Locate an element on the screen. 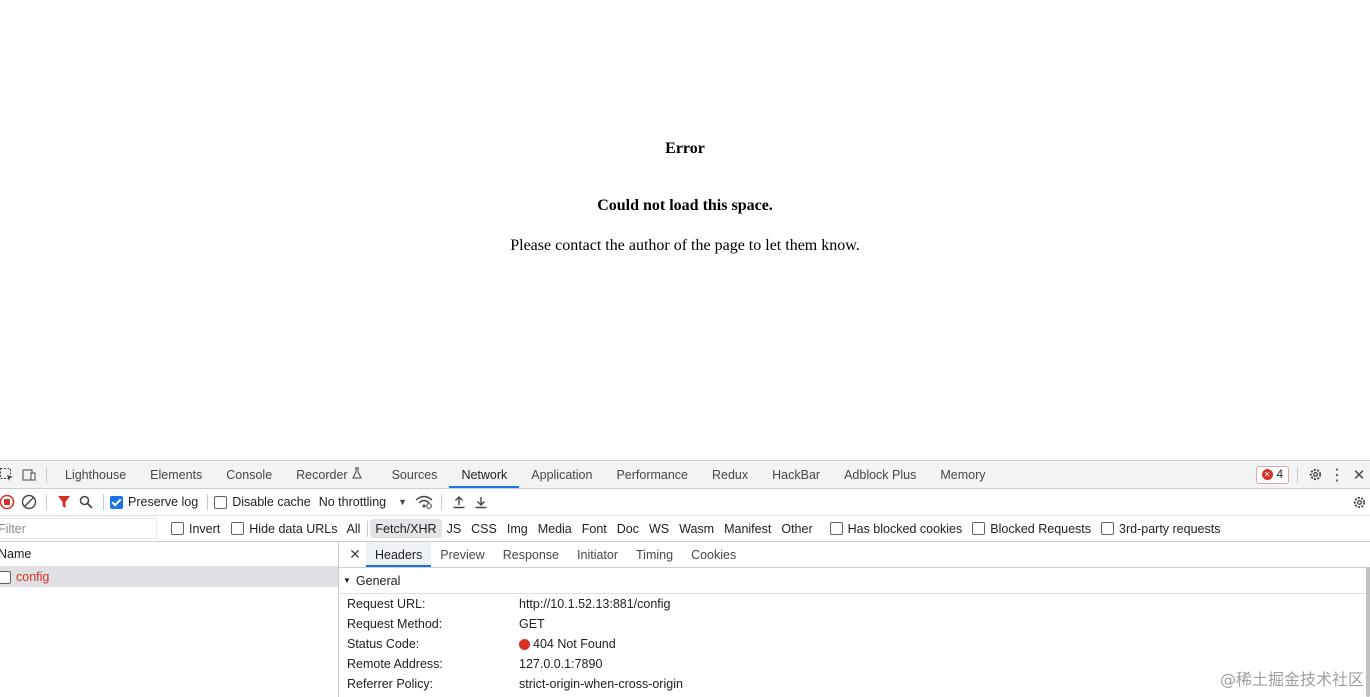  filter-type-other: Other is located at coordinates (796, 528).